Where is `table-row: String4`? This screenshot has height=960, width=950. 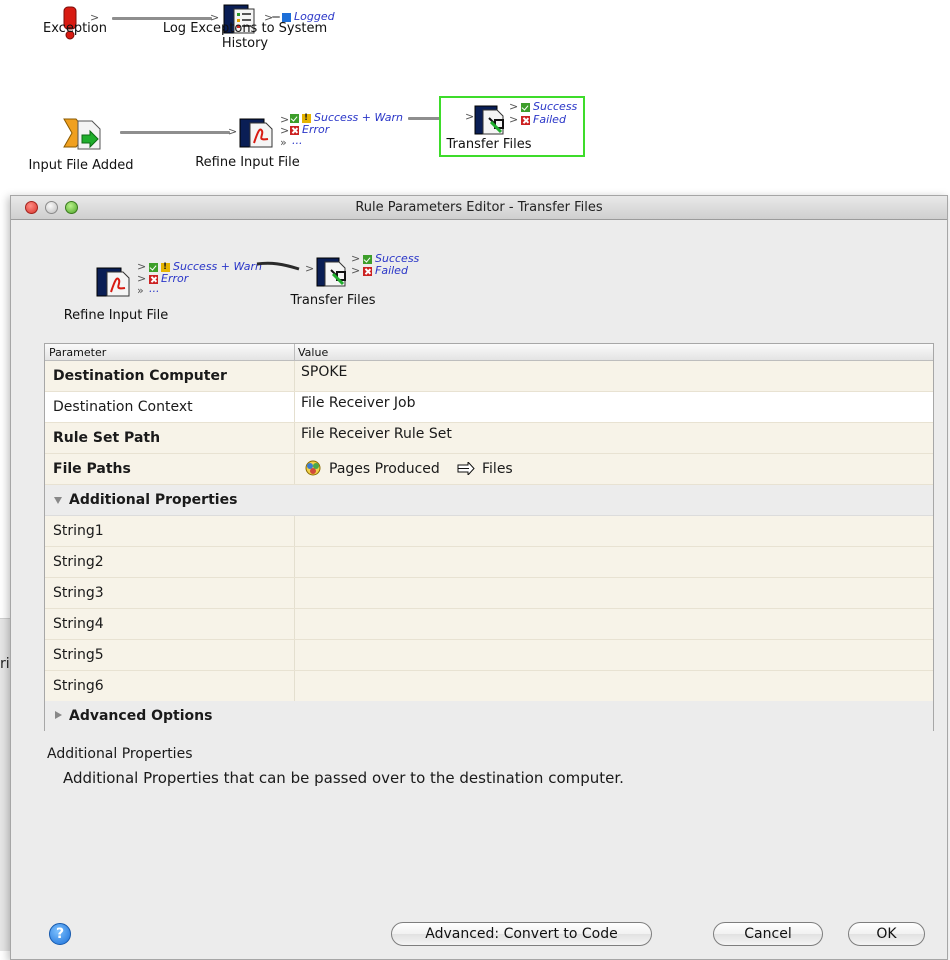
table-row: String4 is located at coordinates (489, 624).